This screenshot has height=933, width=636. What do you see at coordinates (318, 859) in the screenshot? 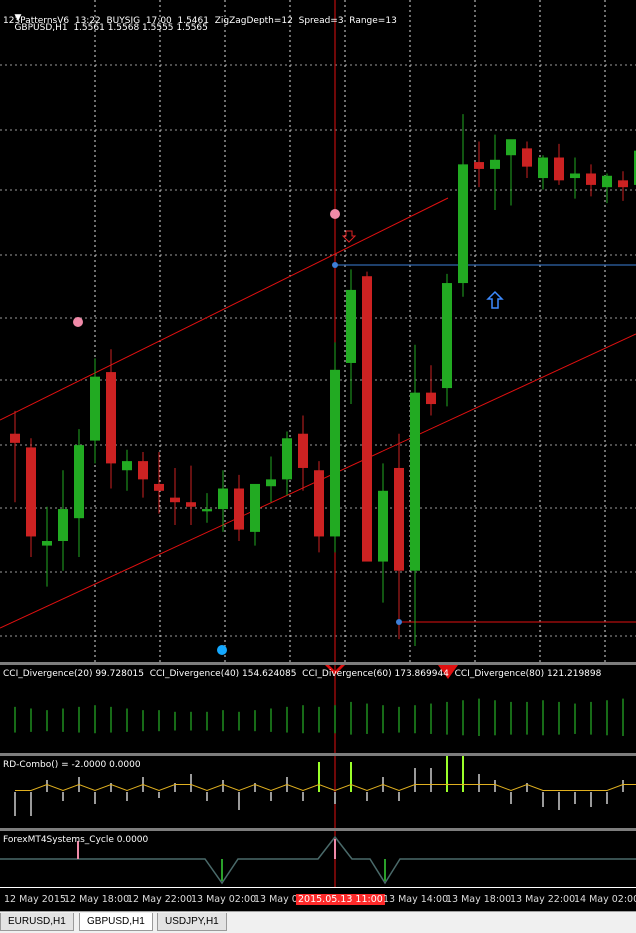
I see `cycle-pane: ForexMT4Systems_Cycle 0.0000` at bounding box center [318, 859].